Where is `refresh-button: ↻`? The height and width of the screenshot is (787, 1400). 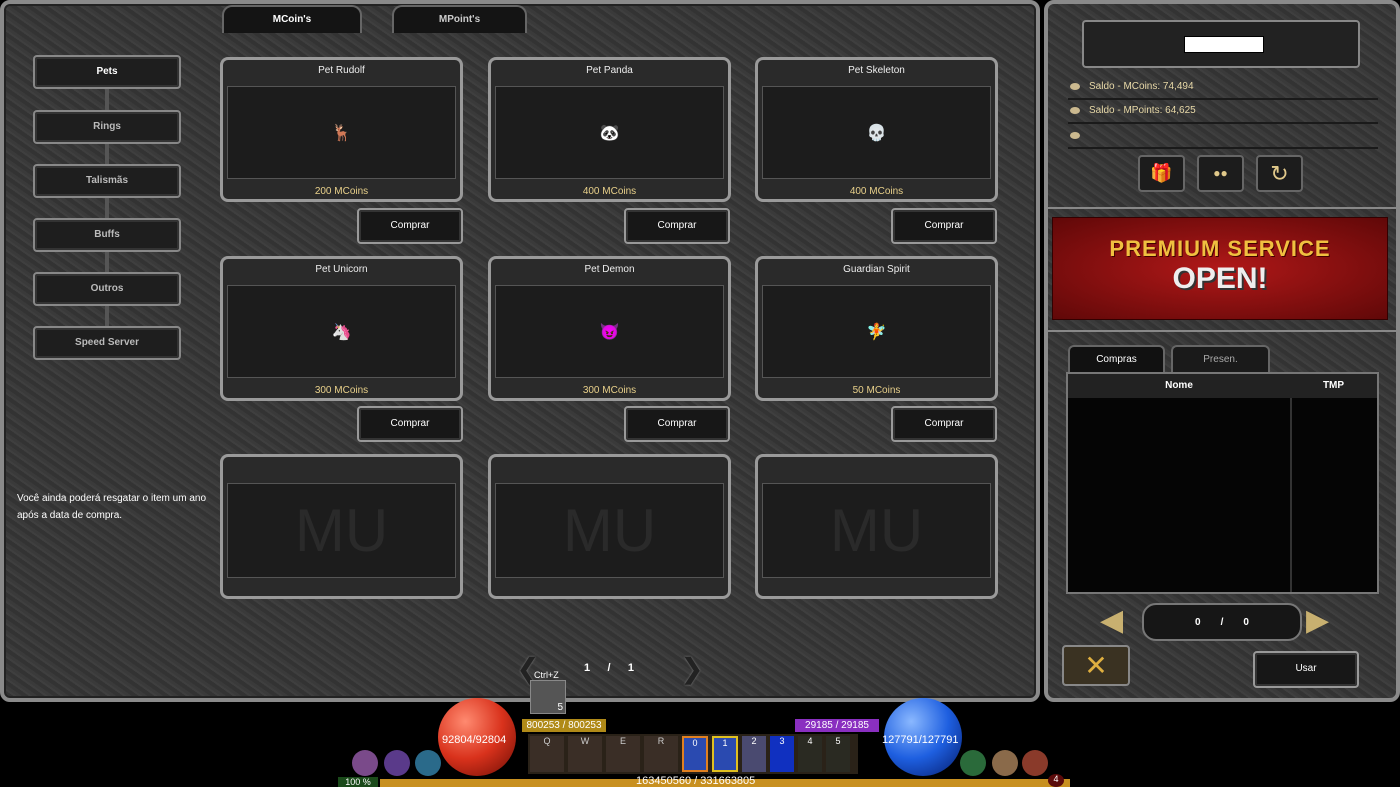
refresh-button: ↻ is located at coordinates (1279, 173).